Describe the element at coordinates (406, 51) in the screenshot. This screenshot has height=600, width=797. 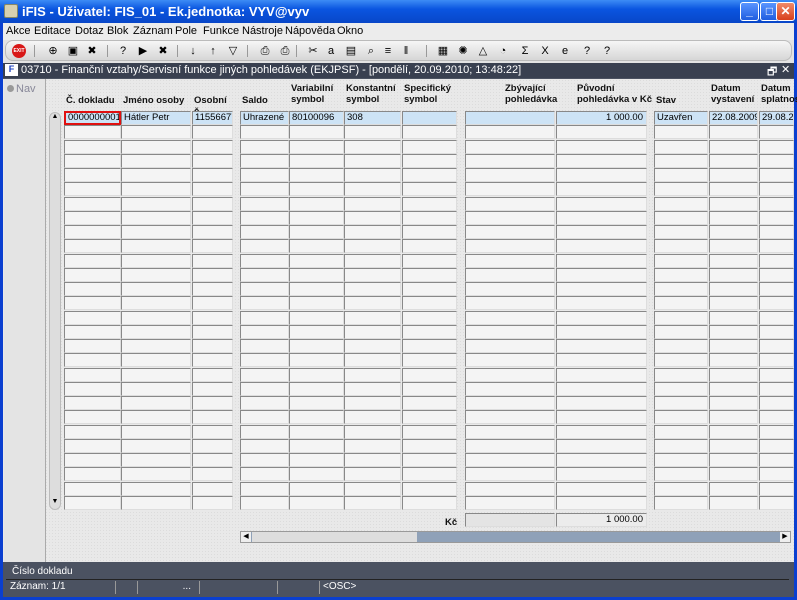
I see `columns-icon: ‖` at that location.